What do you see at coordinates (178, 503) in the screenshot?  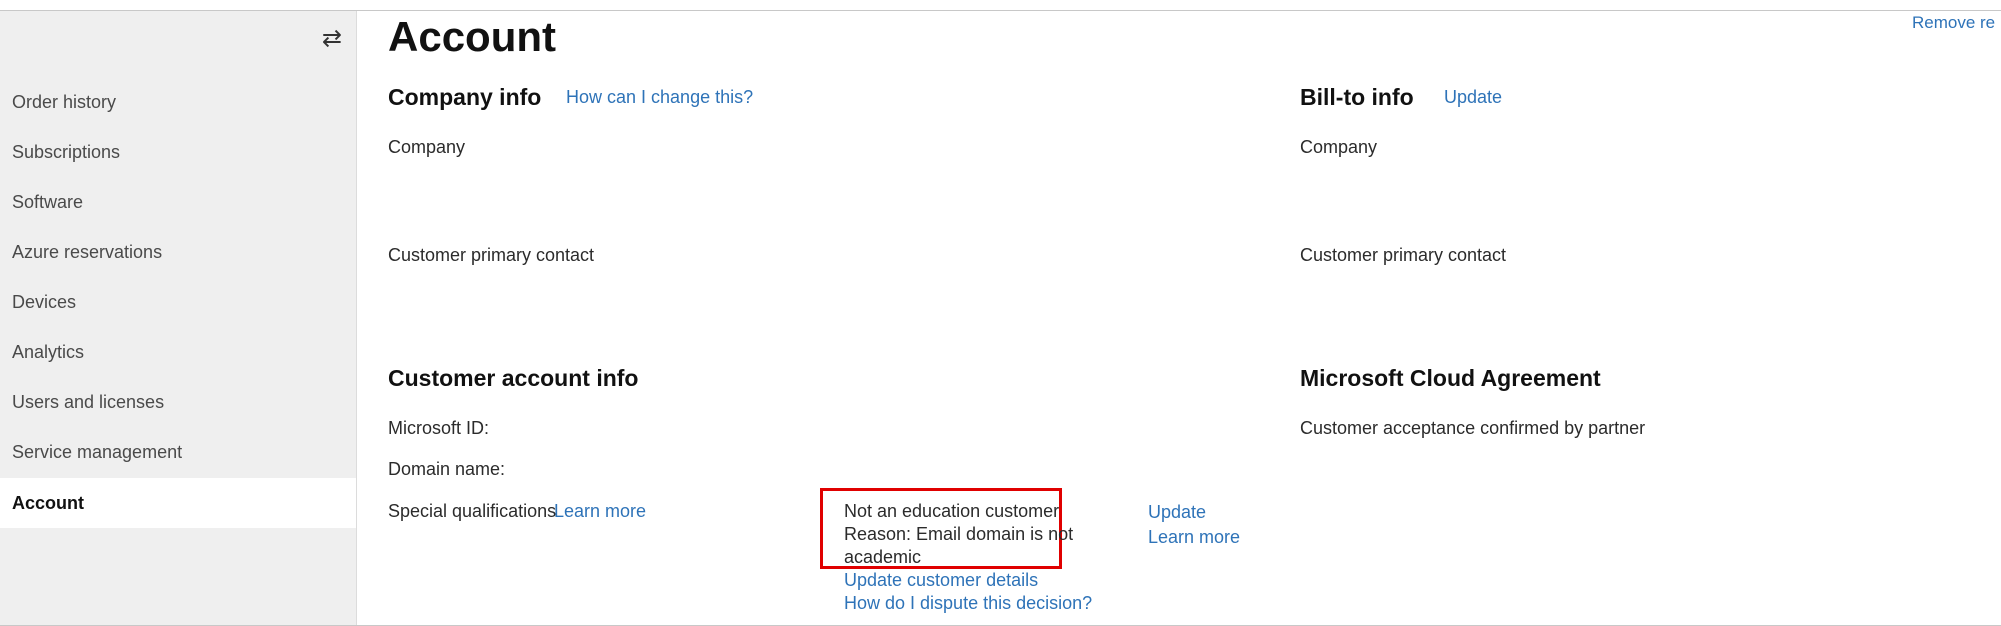 I see `sidebar-item-account: Account` at bounding box center [178, 503].